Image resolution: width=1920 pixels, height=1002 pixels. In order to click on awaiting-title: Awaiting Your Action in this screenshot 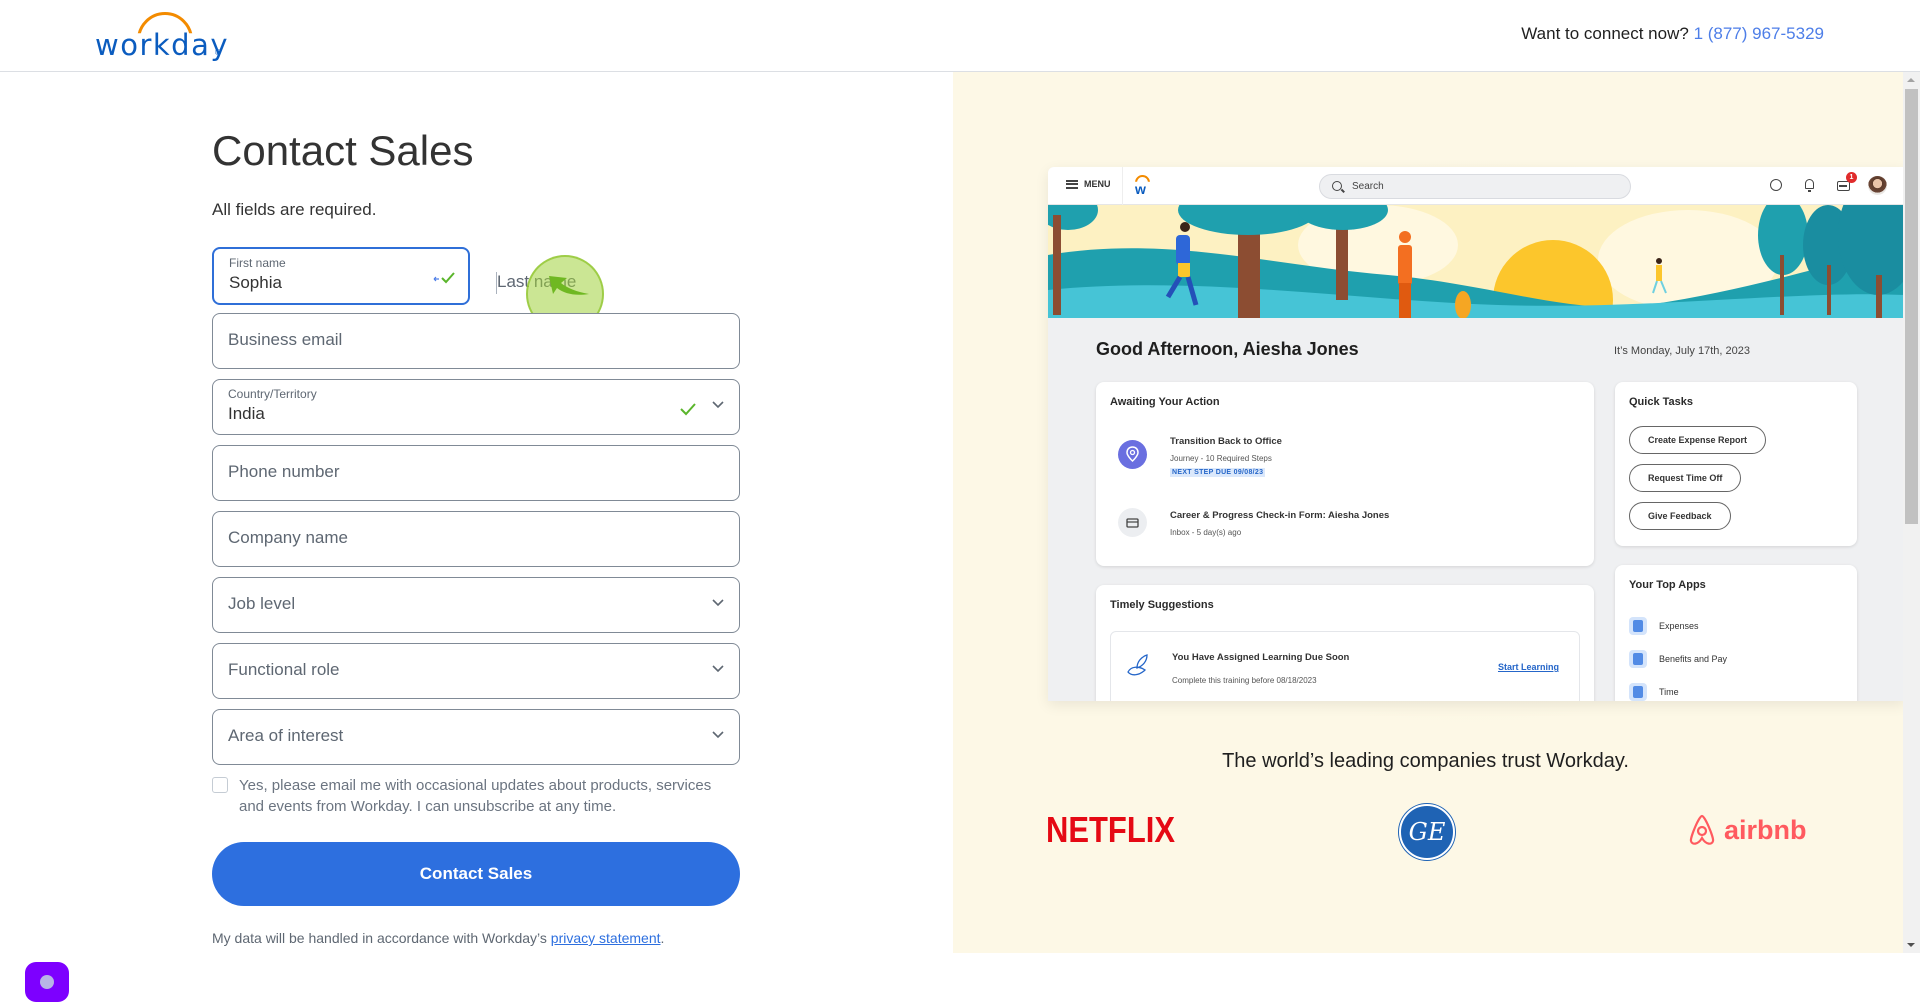, I will do `click(1165, 402)`.